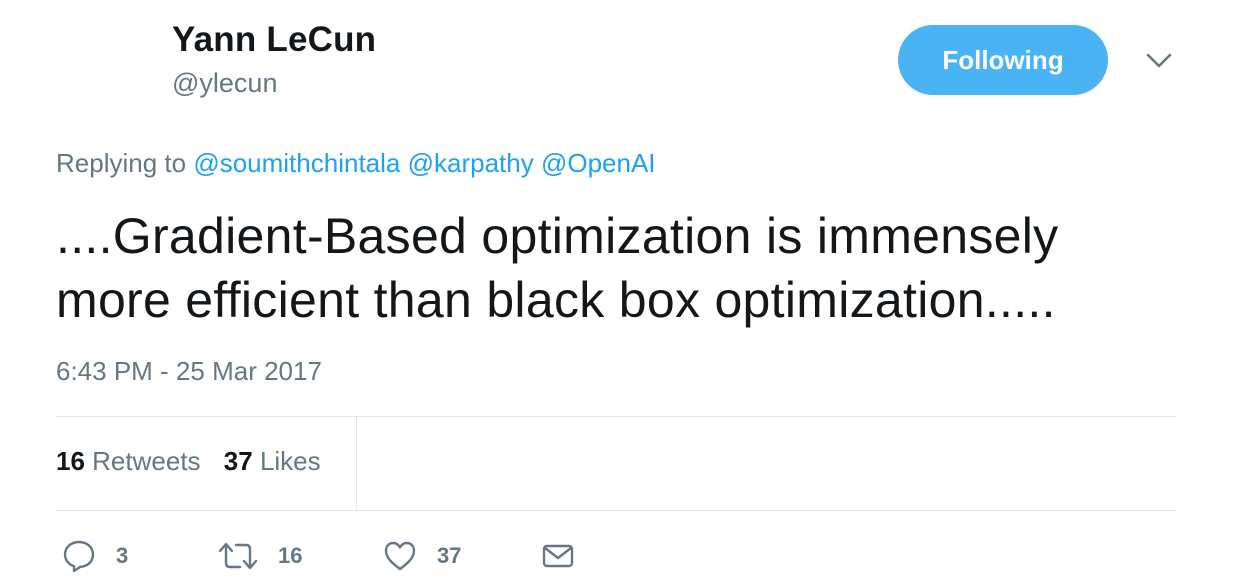  What do you see at coordinates (1159, 60) in the screenshot?
I see `chevron-down-icon` at bounding box center [1159, 60].